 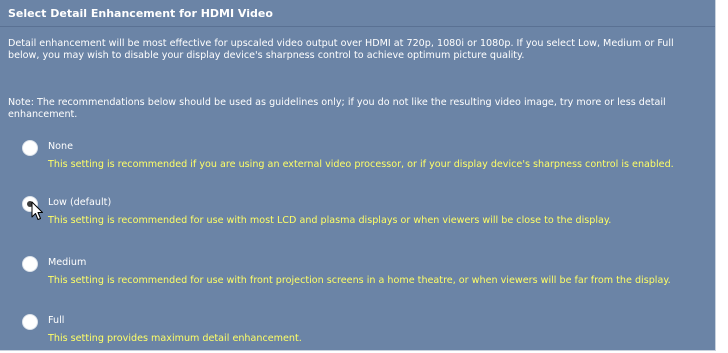 I want to click on option-full-label: Full, so click(x=56, y=321).